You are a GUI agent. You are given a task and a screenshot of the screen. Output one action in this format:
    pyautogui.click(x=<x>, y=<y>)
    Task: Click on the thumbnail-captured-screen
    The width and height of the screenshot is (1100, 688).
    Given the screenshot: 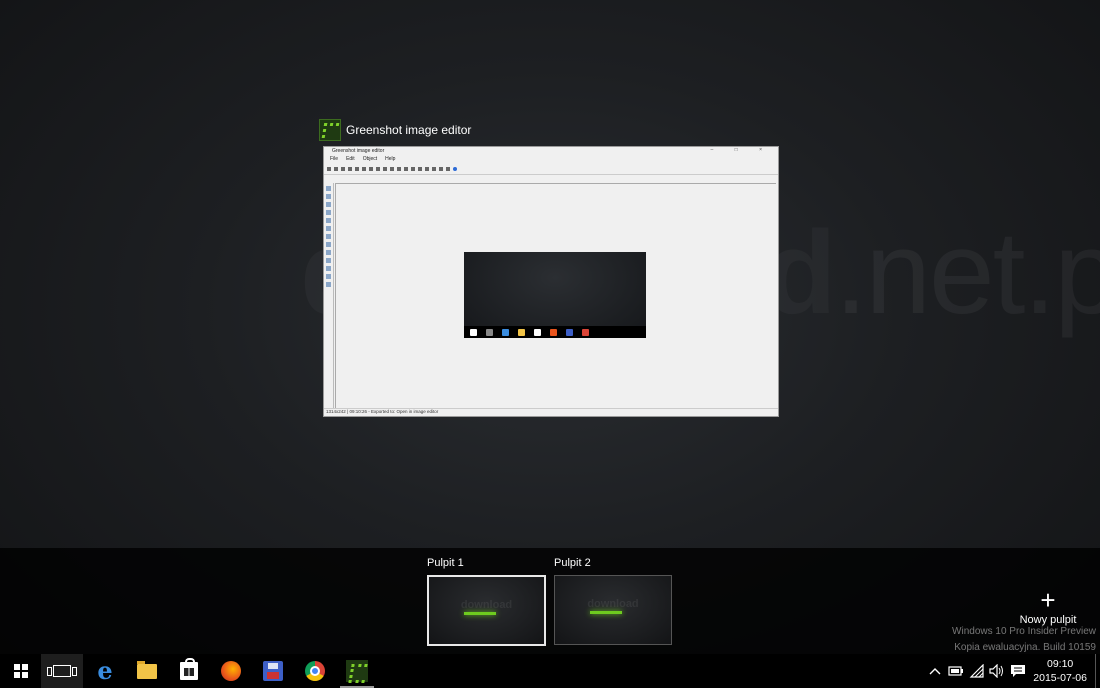 What is the action you would take?
    pyautogui.click(x=555, y=295)
    